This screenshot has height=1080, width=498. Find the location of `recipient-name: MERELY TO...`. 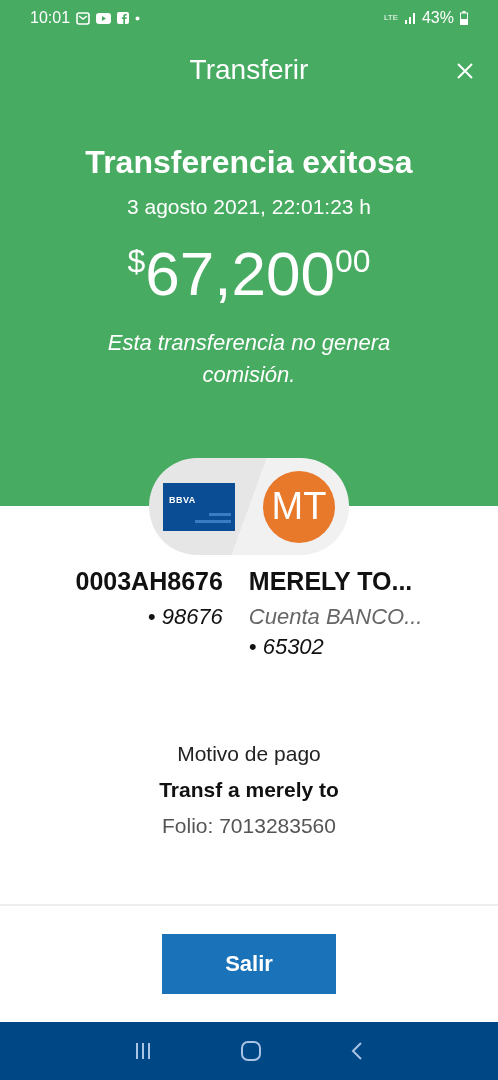

recipient-name: MERELY TO... is located at coordinates (330, 581).